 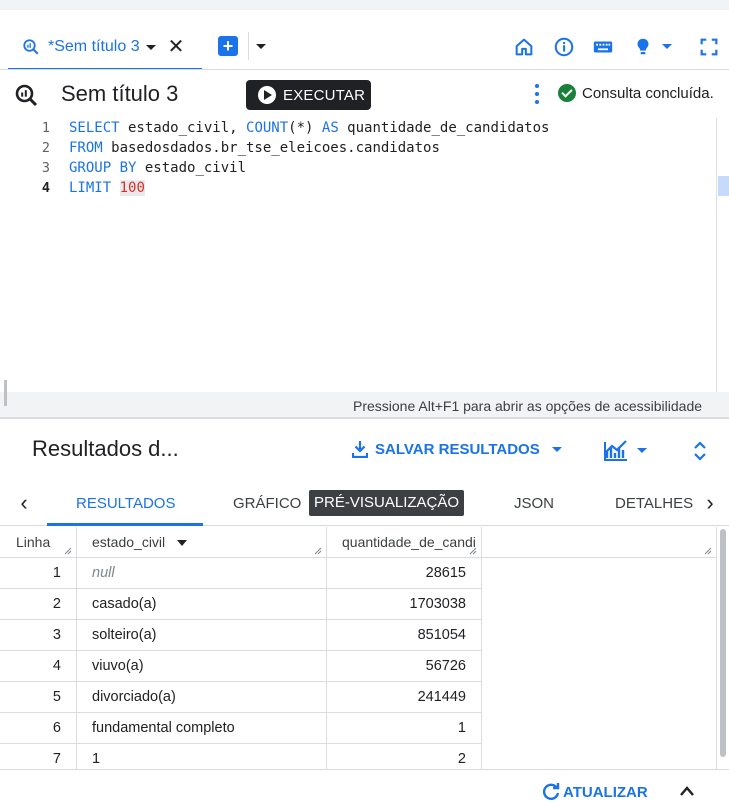 What do you see at coordinates (615, 450) in the screenshot?
I see `chart-line-icon` at bounding box center [615, 450].